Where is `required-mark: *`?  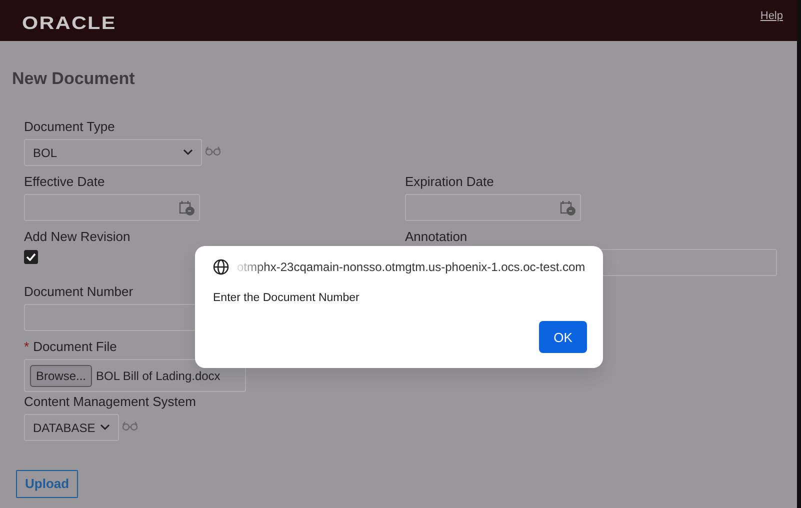 required-mark: * is located at coordinates (27, 346).